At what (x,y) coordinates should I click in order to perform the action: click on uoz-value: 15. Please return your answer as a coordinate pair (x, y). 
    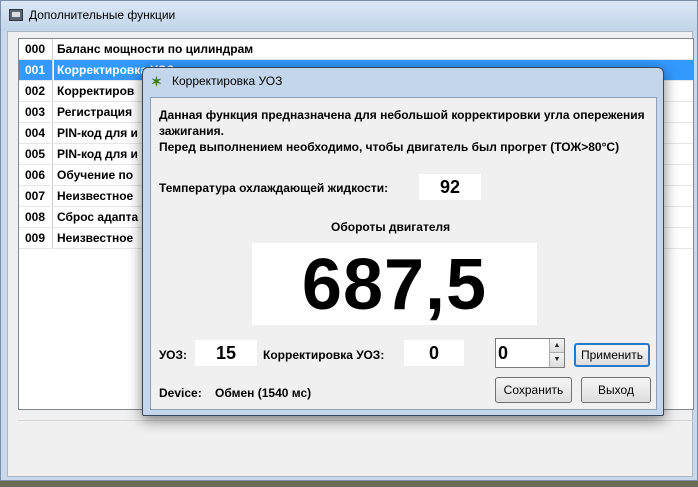
    Looking at the image, I should click on (226, 353).